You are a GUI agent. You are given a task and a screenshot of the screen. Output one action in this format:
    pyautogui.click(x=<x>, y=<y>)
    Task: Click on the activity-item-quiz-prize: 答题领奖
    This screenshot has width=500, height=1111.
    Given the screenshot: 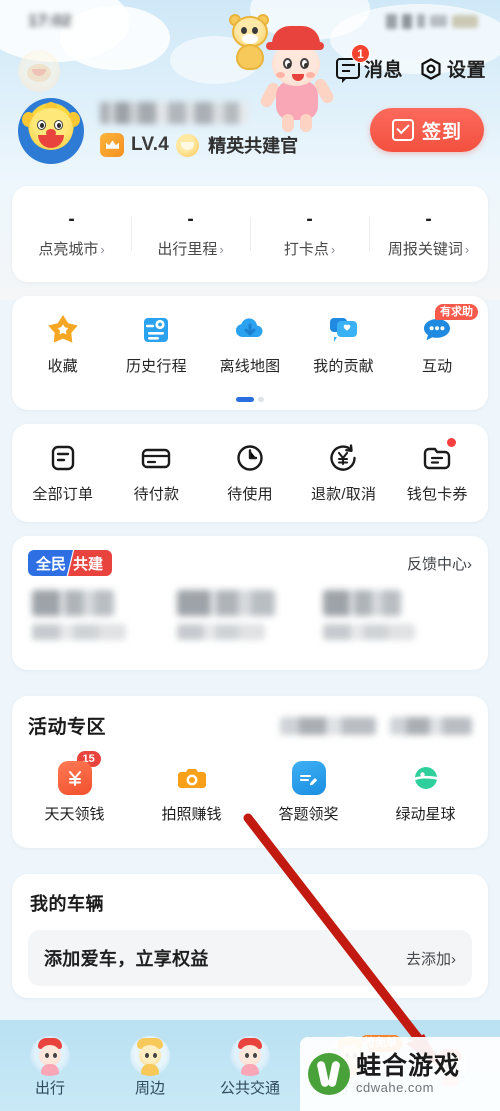 What is the action you would take?
    pyautogui.click(x=308, y=789)
    